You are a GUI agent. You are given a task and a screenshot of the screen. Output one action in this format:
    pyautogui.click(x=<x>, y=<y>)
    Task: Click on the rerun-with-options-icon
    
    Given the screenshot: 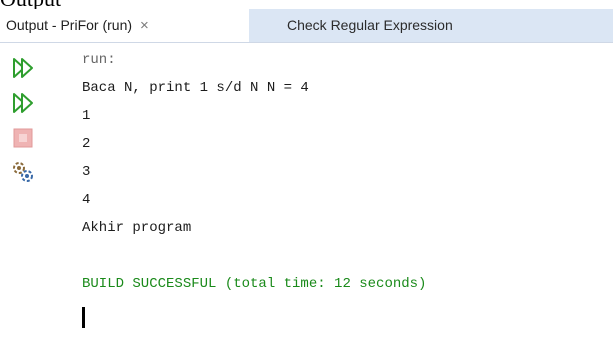 What is the action you would take?
    pyautogui.click(x=23, y=103)
    